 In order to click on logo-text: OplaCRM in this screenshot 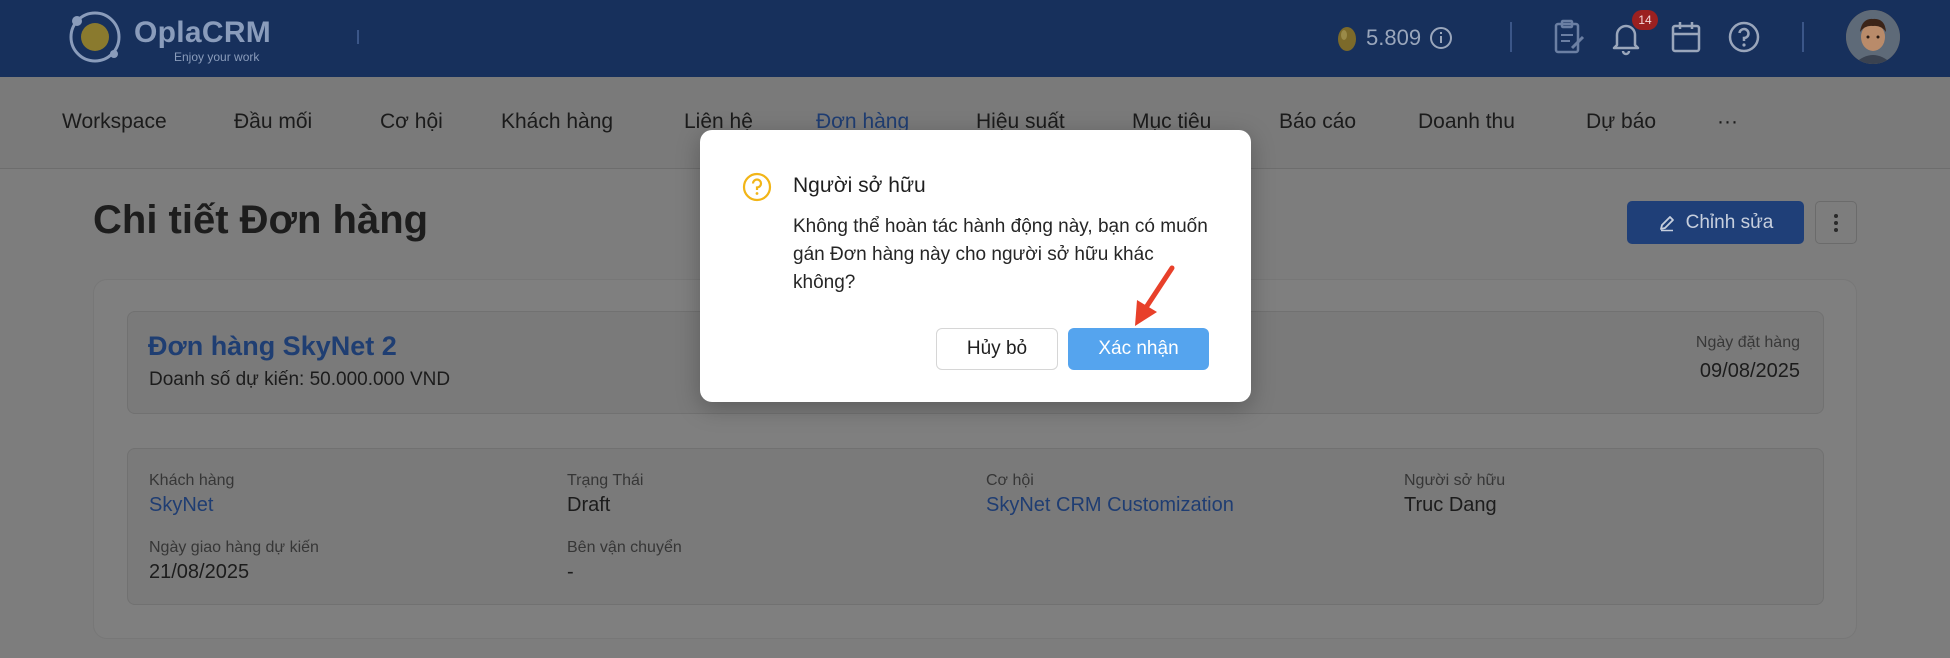, I will do `click(203, 32)`.